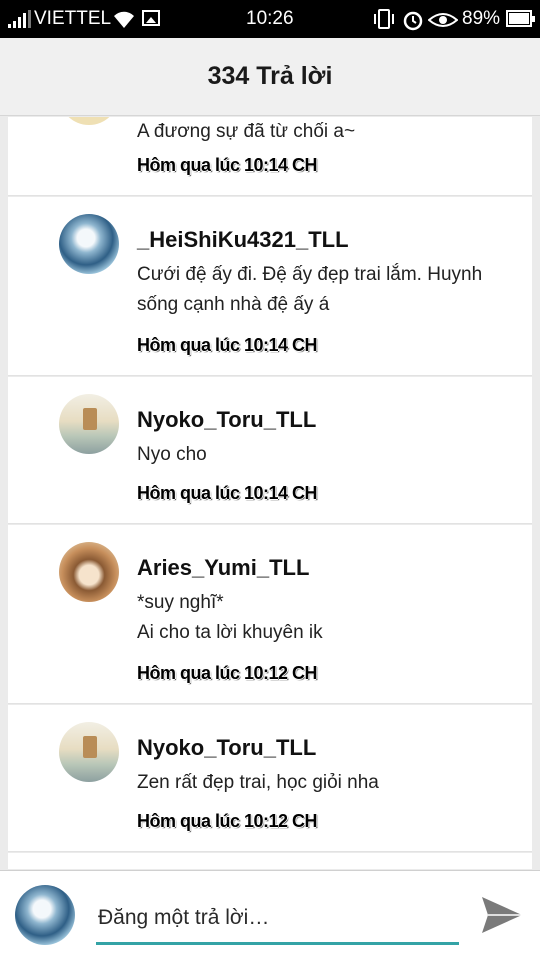 This screenshot has width=540, height=960. Describe the element at coordinates (223, 568) in the screenshot. I see `reply-author: Aries_Yumi_TLL` at that location.